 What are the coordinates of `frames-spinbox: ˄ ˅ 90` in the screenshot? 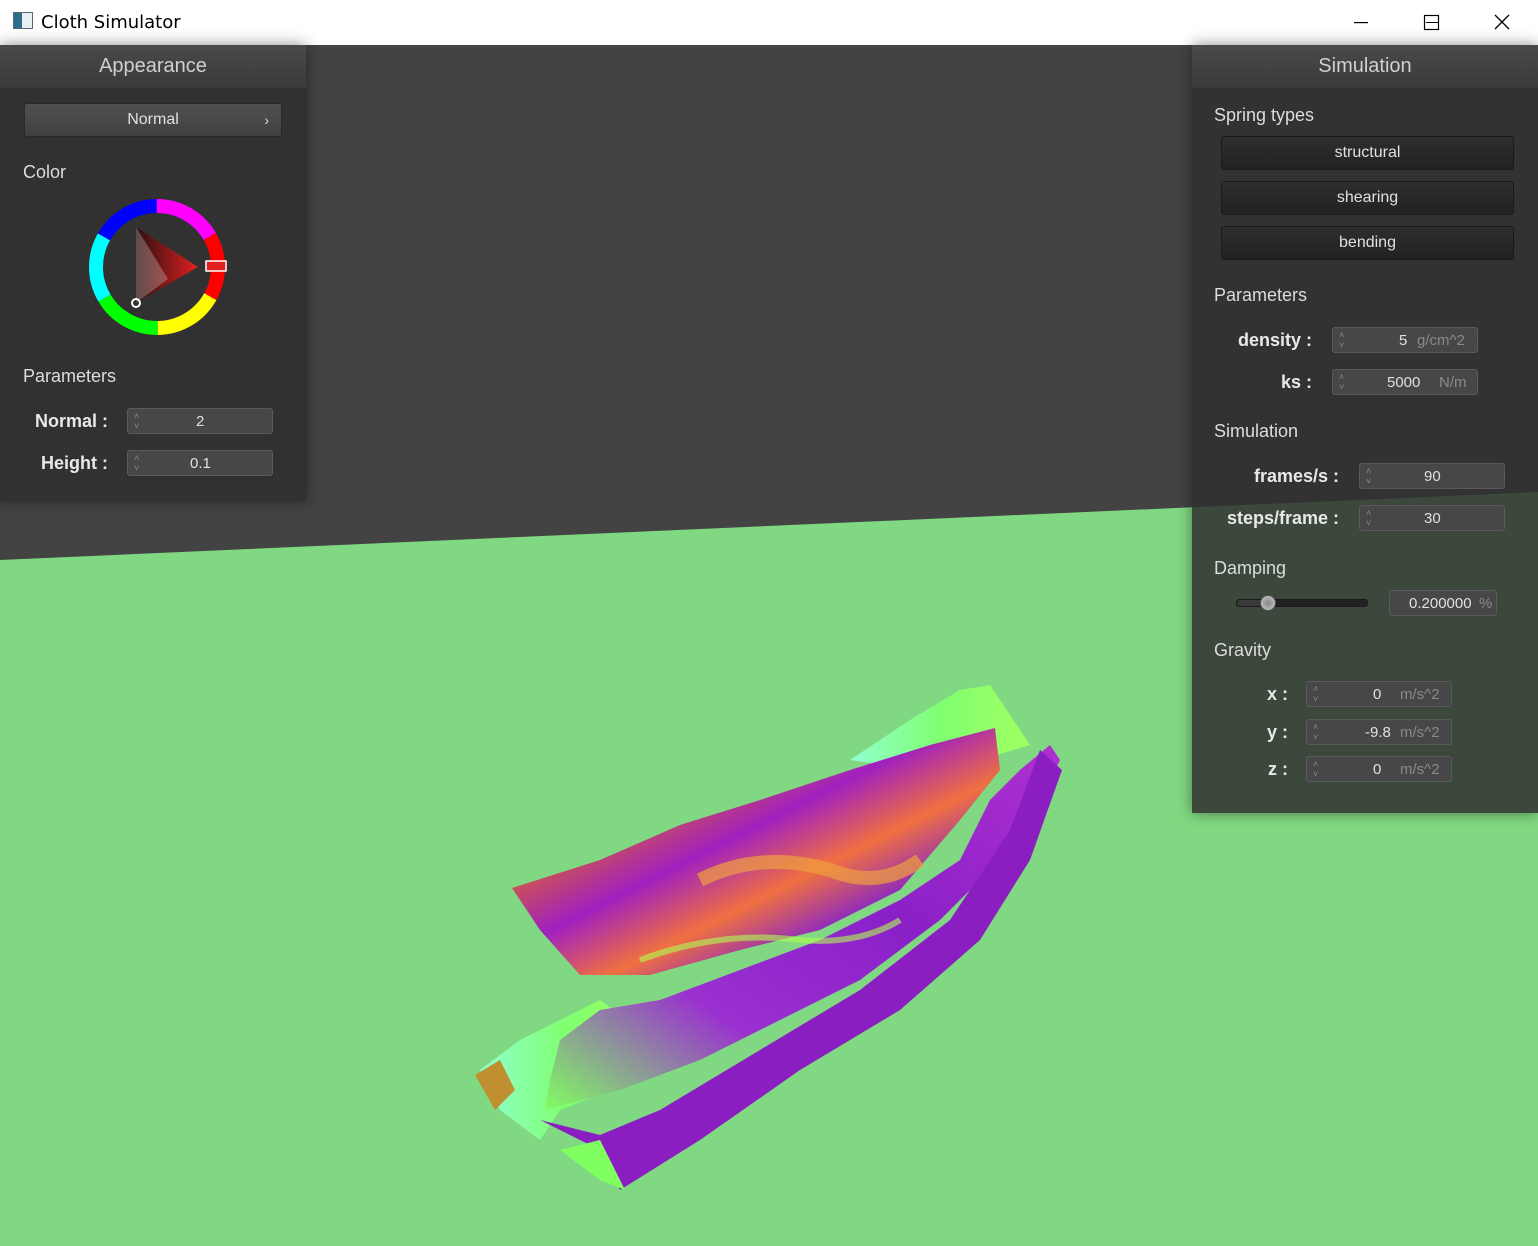 It's located at (1432, 476).